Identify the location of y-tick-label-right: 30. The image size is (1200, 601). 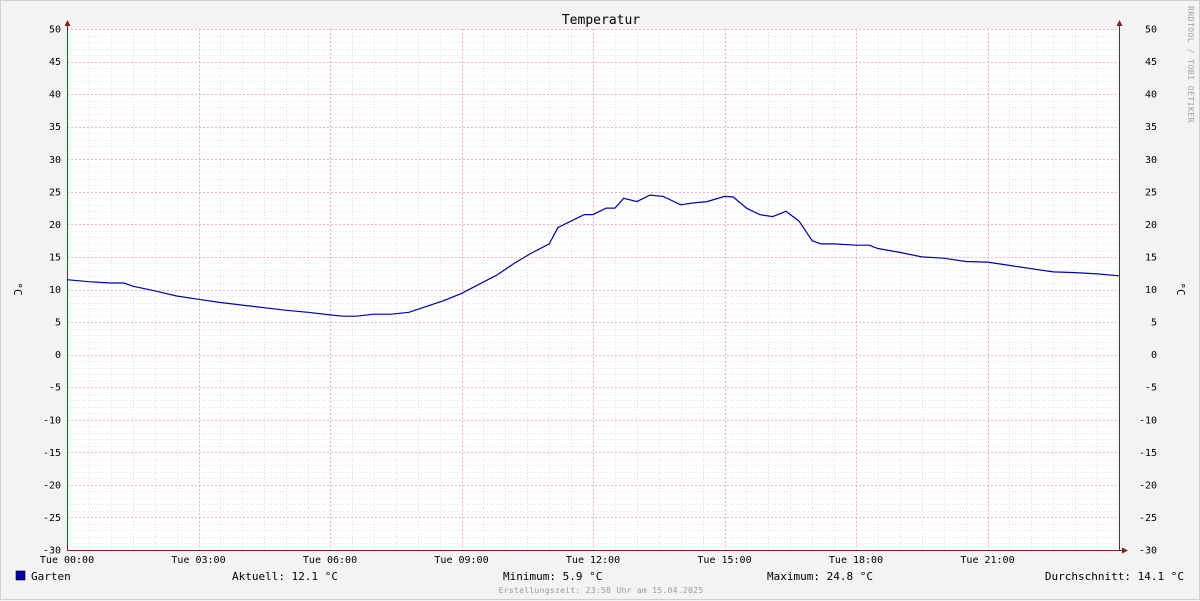
(1151, 160).